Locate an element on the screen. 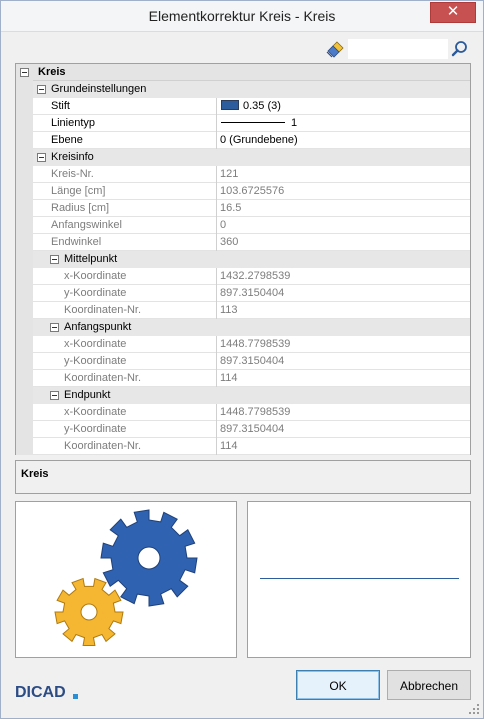  brush-icon is located at coordinates (335, 49).